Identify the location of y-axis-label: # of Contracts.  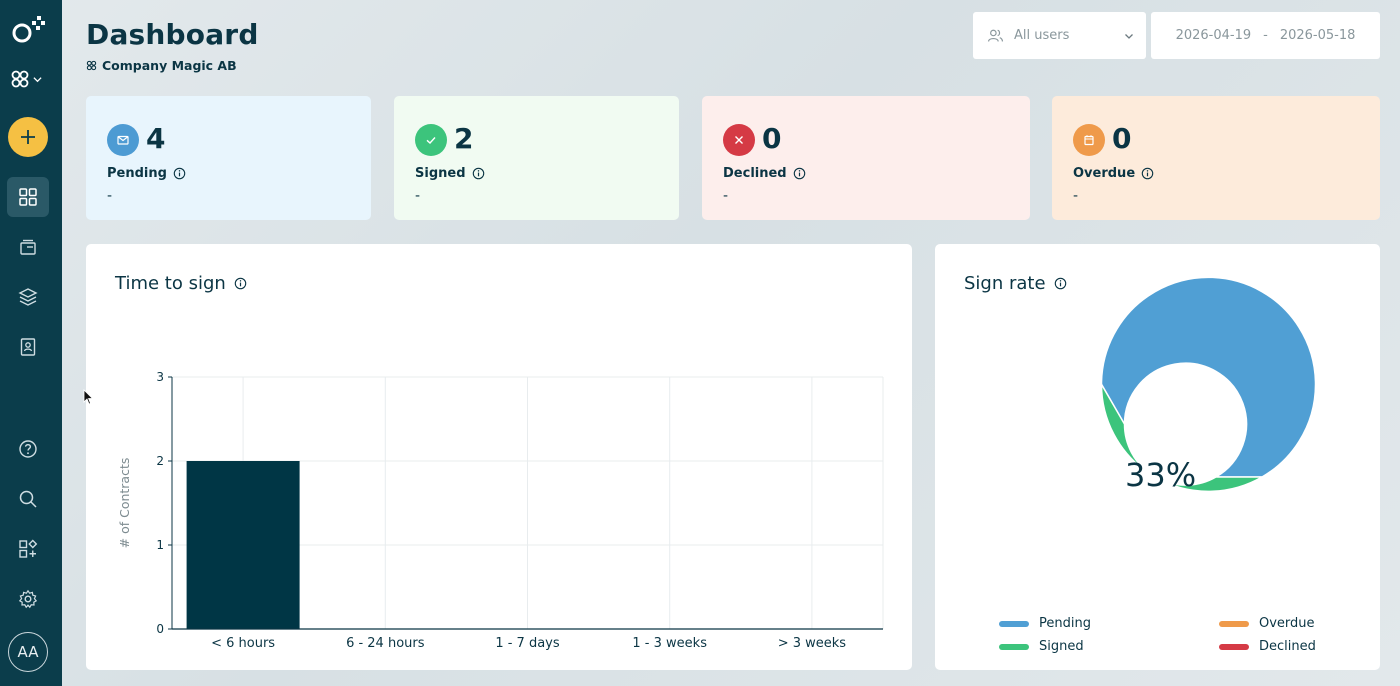
(124, 503).